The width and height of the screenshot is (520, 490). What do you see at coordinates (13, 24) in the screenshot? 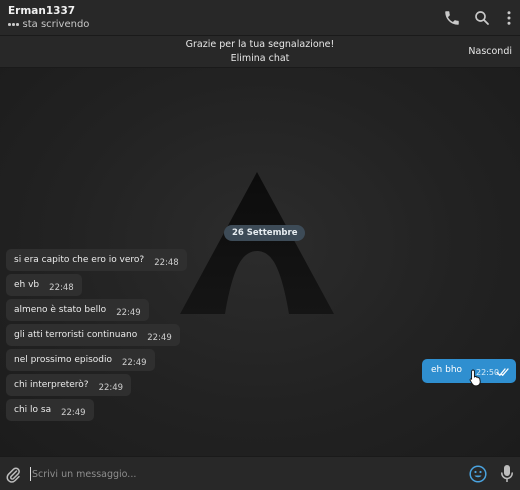
I see `typing-dots-icon` at bounding box center [13, 24].